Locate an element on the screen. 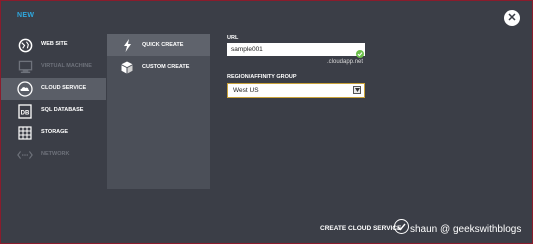 The height and width of the screenshot is (244, 533). option-custom-create: CUSTOM CREATE is located at coordinates (158, 67).